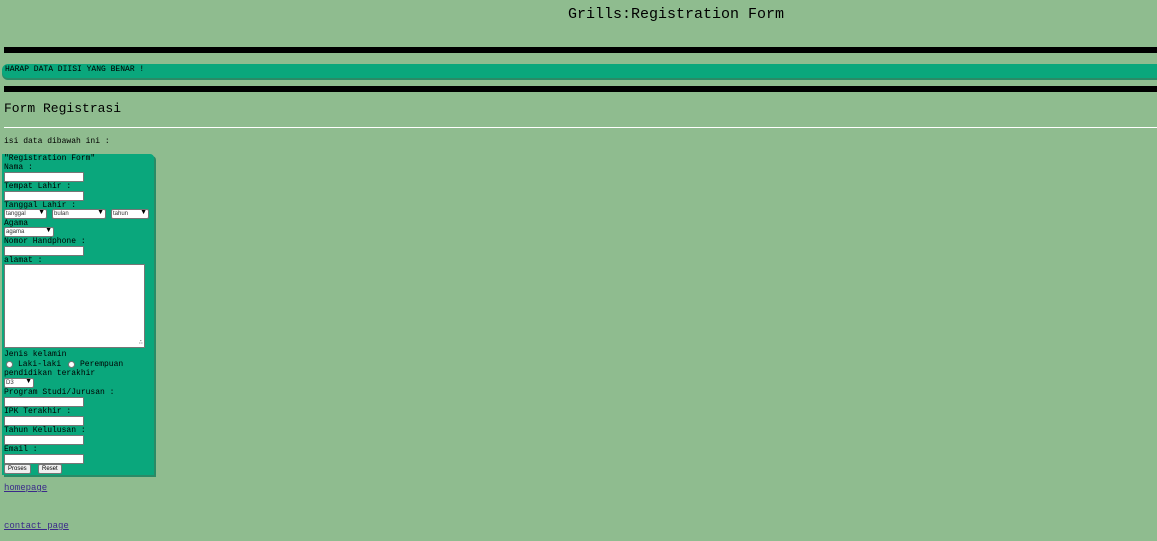 The height and width of the screenshot is (541, 1157). What do you see at coordinates (40, 364) in the screenshot?
I see `laki-laki-label: Laki-laki` at bounding box center [40, 364].